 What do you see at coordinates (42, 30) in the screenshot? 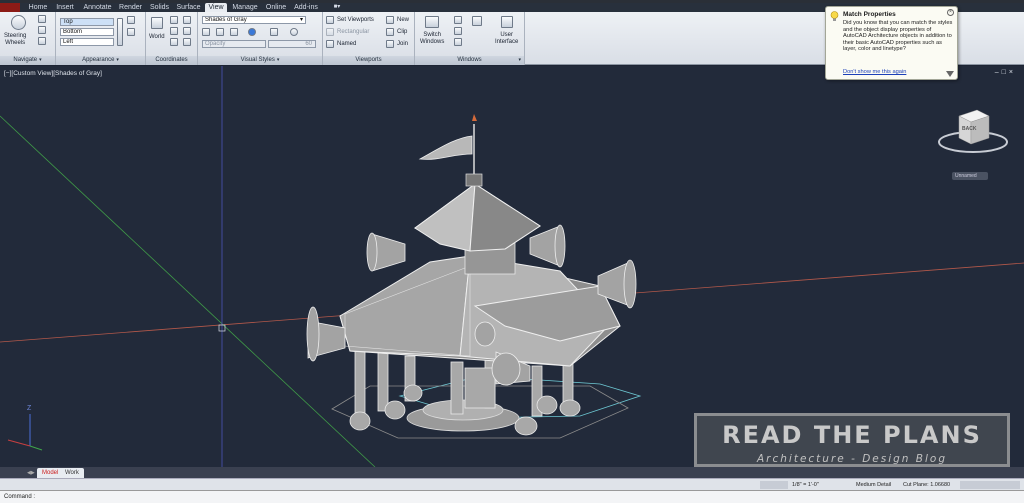
I see `orbit-icon` at bounding box center [42, 30].